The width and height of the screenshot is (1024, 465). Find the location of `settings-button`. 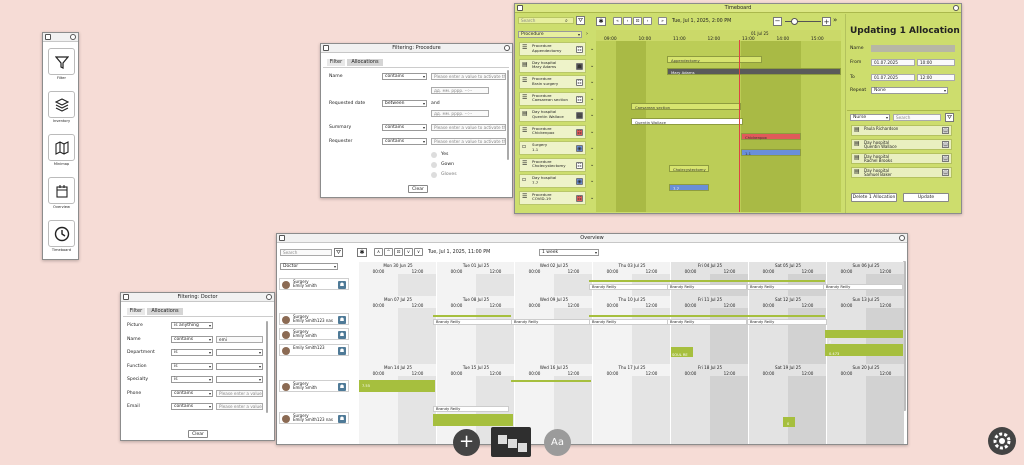

settings-button is located at coordinates (1002, 441).